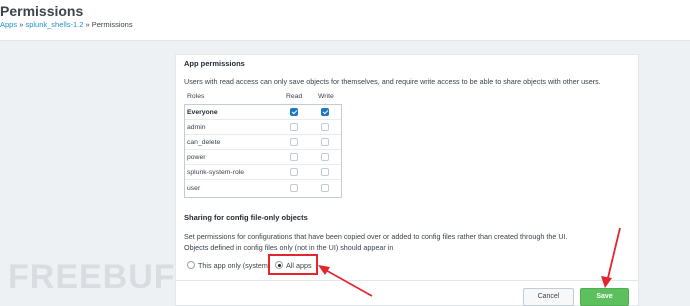  I want to click on breadcrumb-current: Permissions, so click(112, 24).